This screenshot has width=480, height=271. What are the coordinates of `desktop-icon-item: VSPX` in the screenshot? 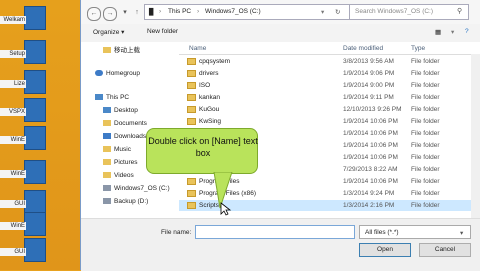 It's located at (23, 113).